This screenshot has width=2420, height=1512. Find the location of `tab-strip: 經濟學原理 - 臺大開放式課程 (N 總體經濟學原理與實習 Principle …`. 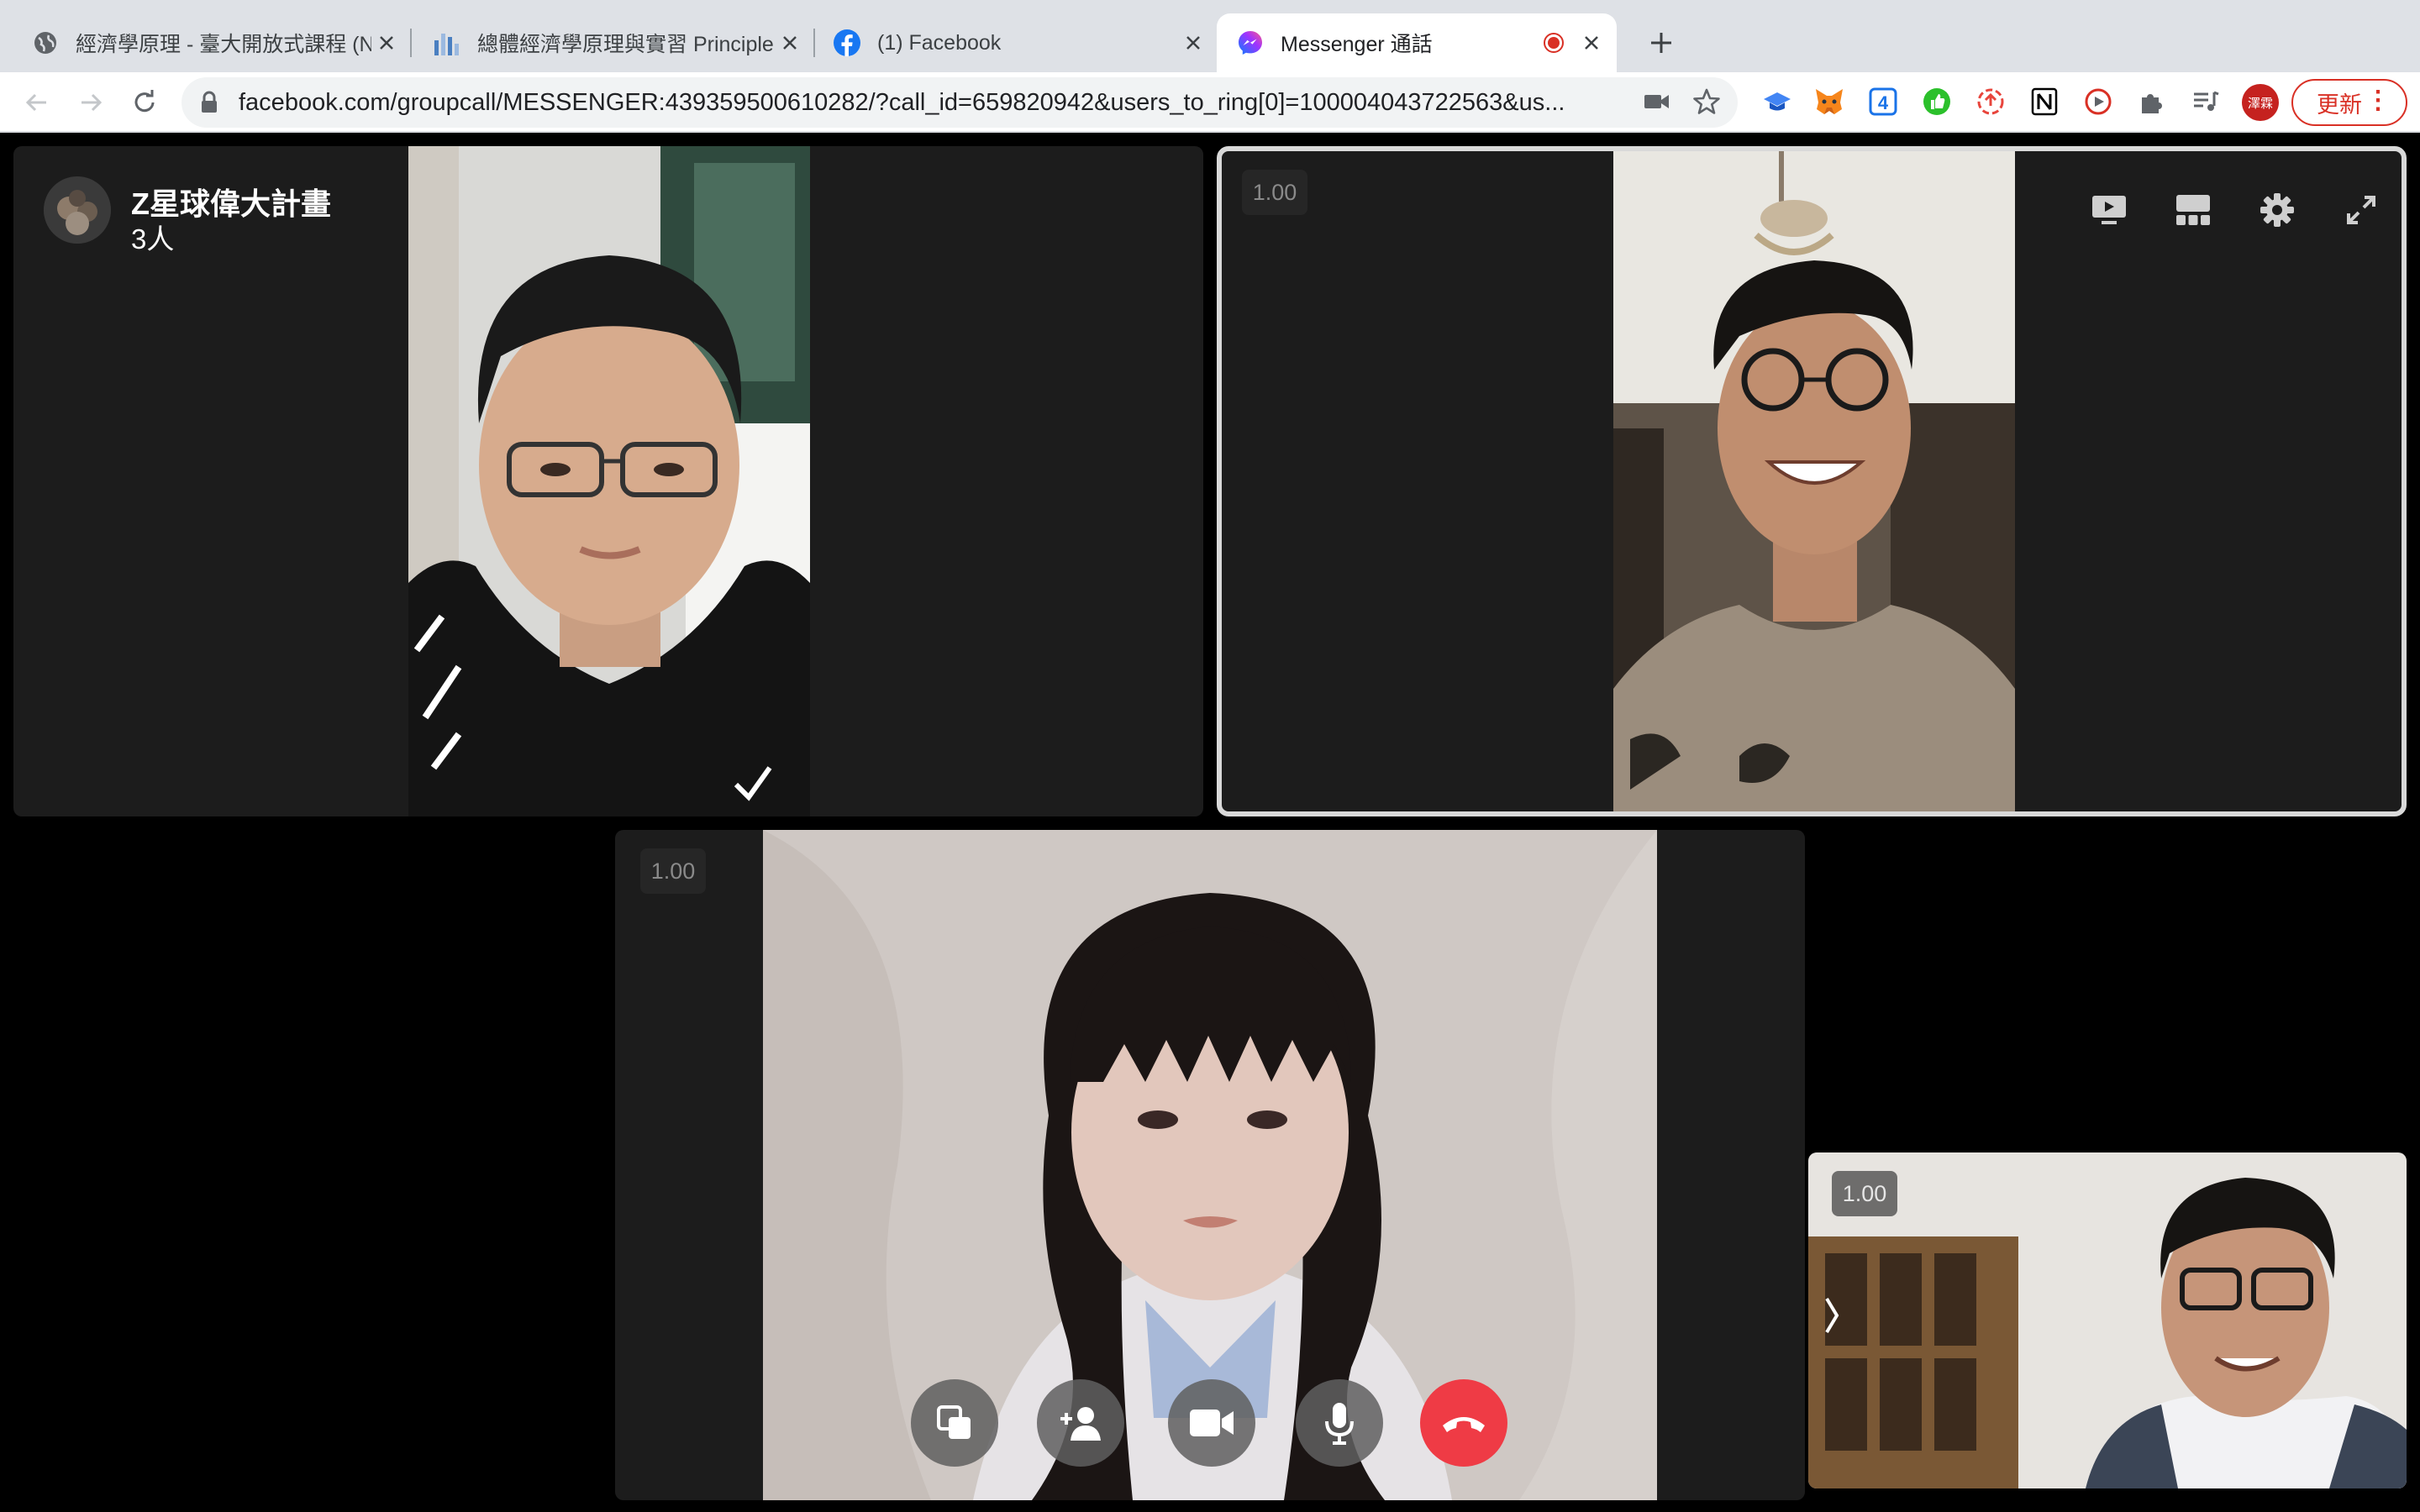

tab-strip: 經濟學原理 - 臺大開放式課程 (N 總體經濟學原理與實習 Principle … is located at coordinates (1210, 36).